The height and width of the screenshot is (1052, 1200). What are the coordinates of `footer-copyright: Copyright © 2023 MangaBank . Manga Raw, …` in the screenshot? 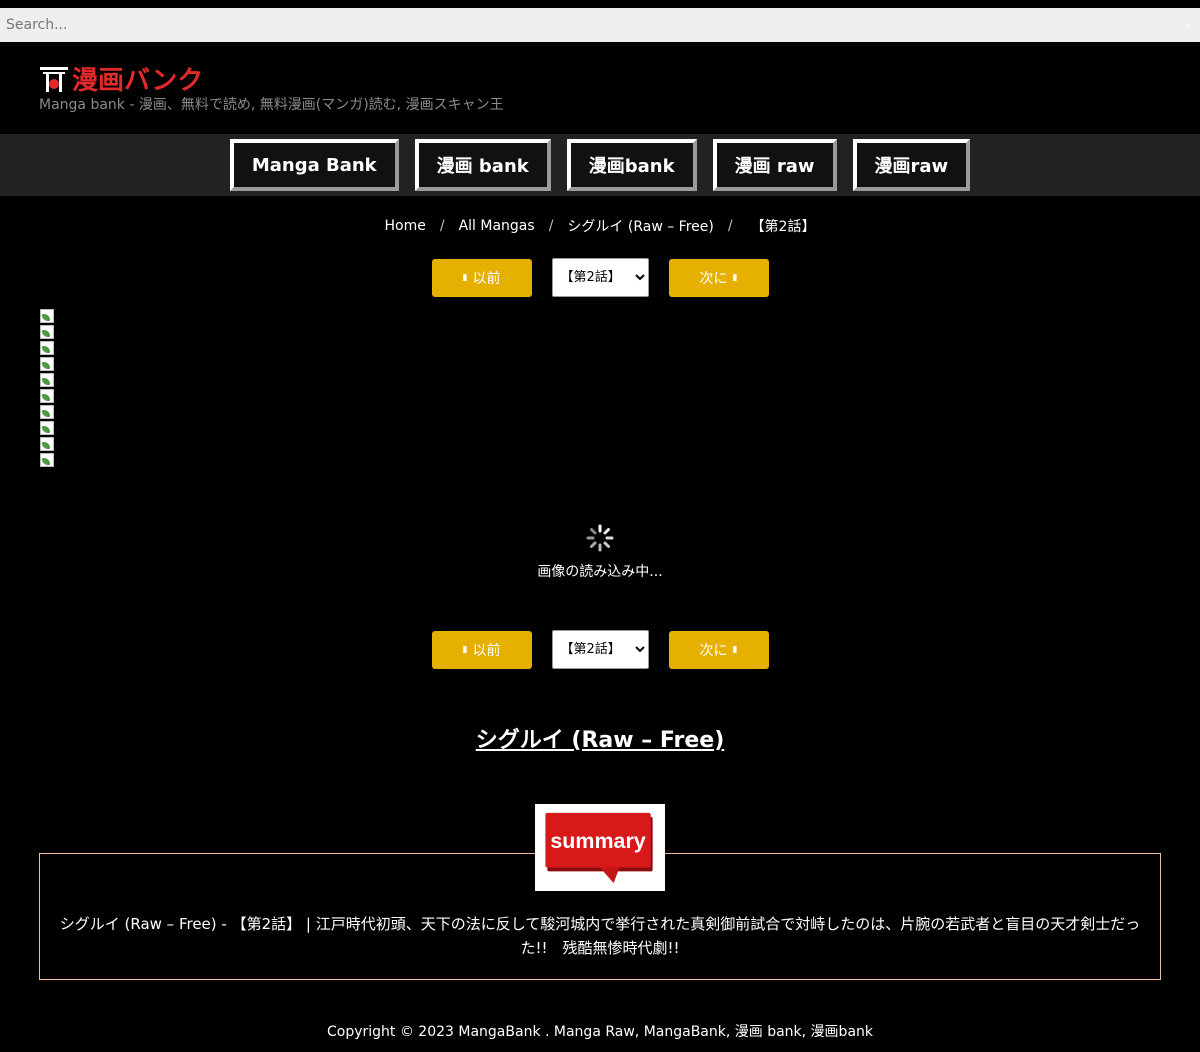 It's located at (600, 1032).